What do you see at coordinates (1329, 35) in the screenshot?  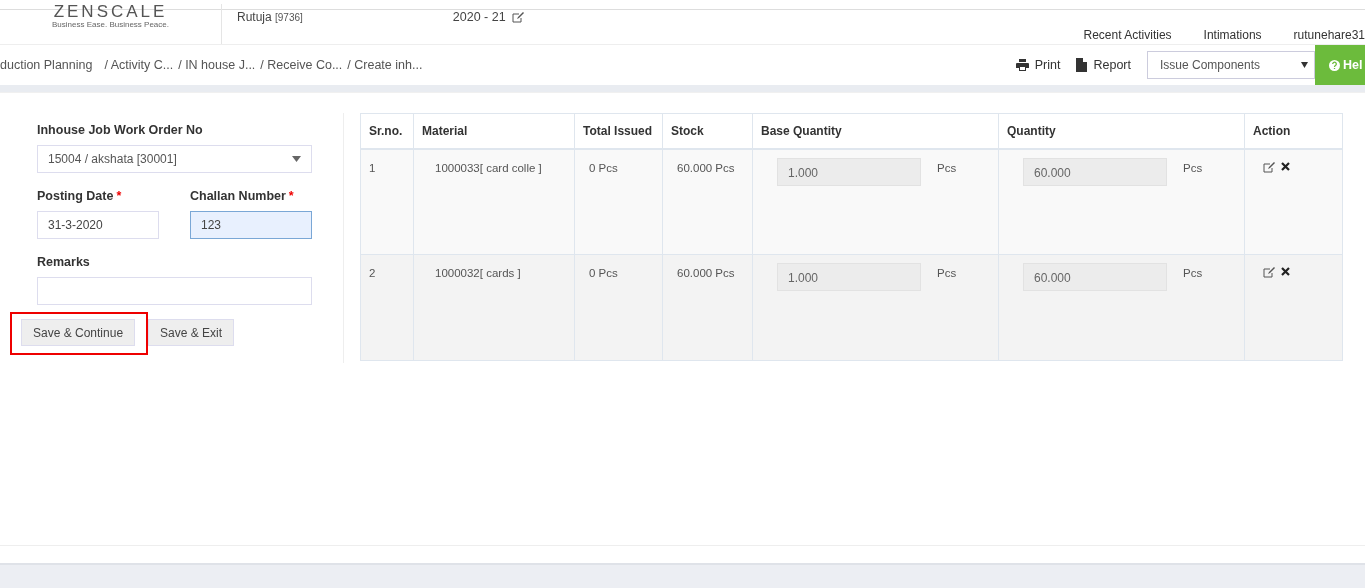 I see `nav-link: rutunehare31` at bounding box center [1329, 35].